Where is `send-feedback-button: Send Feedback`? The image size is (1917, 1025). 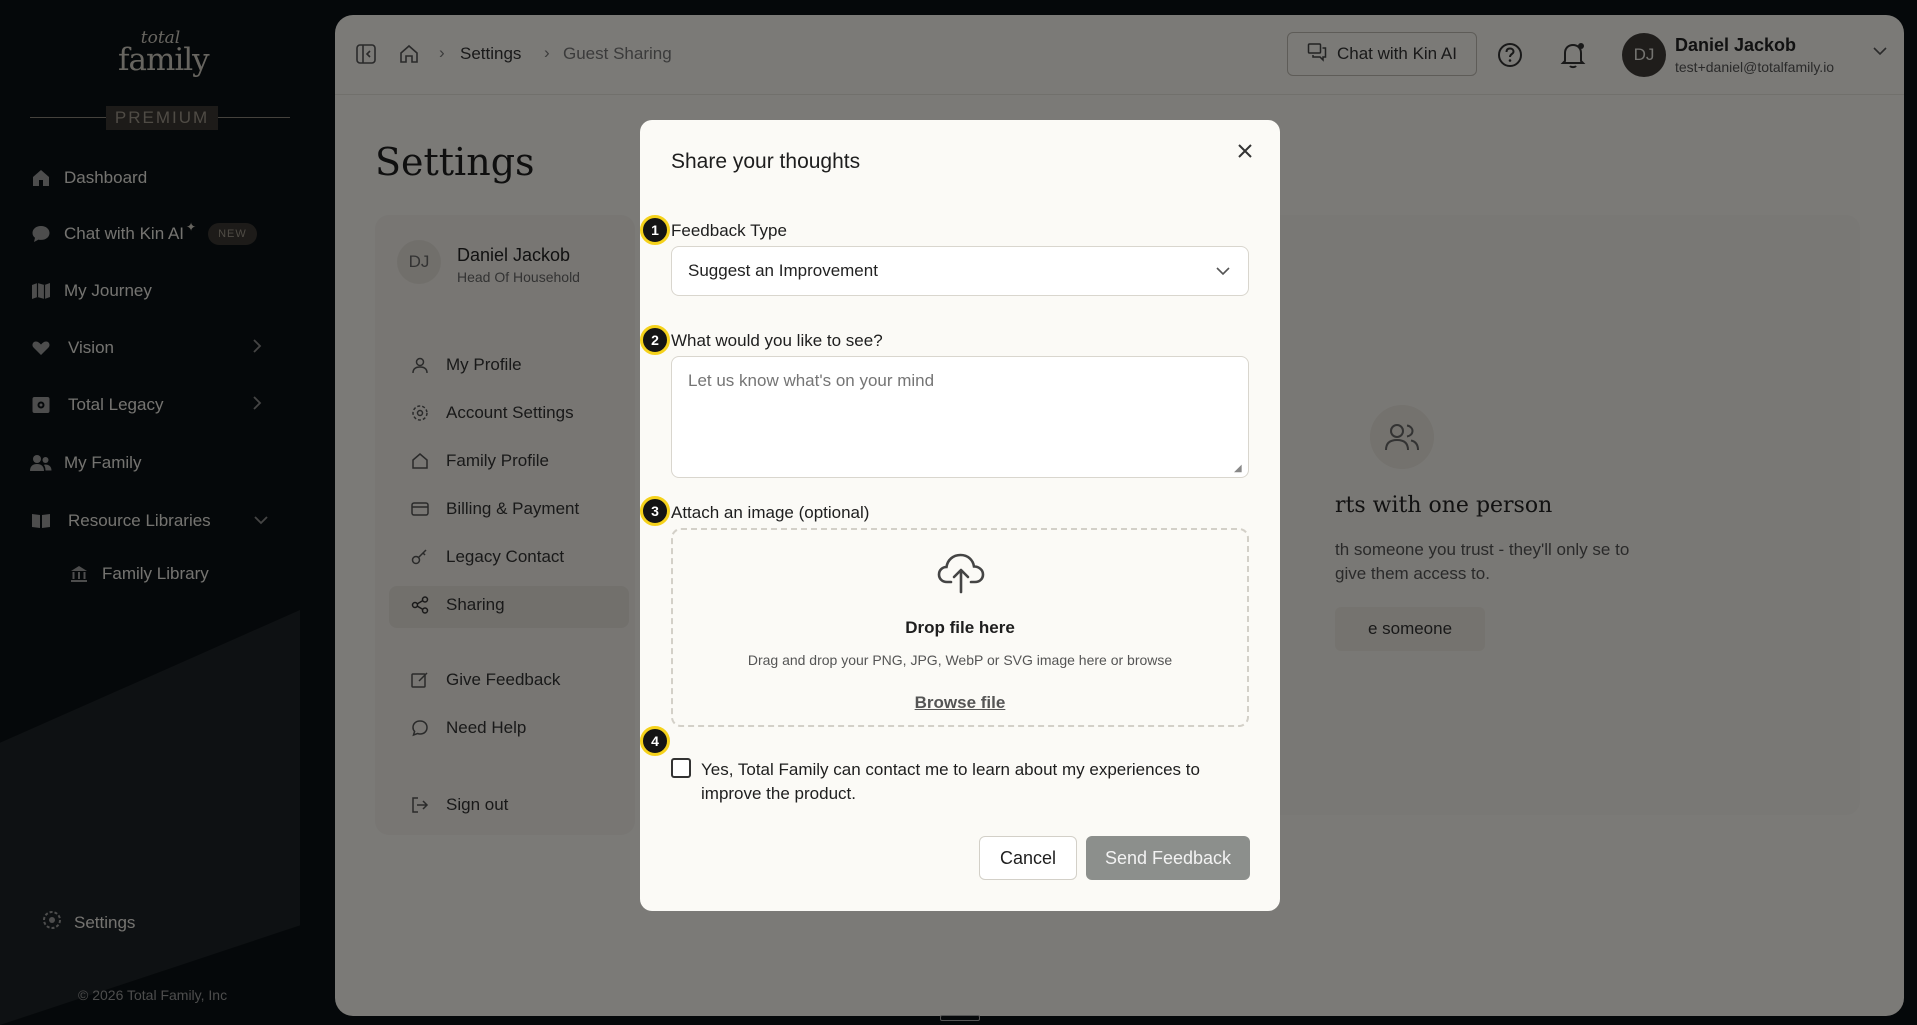
send-feedback-button: Send Feedback is located at coordinates (1168, 858).